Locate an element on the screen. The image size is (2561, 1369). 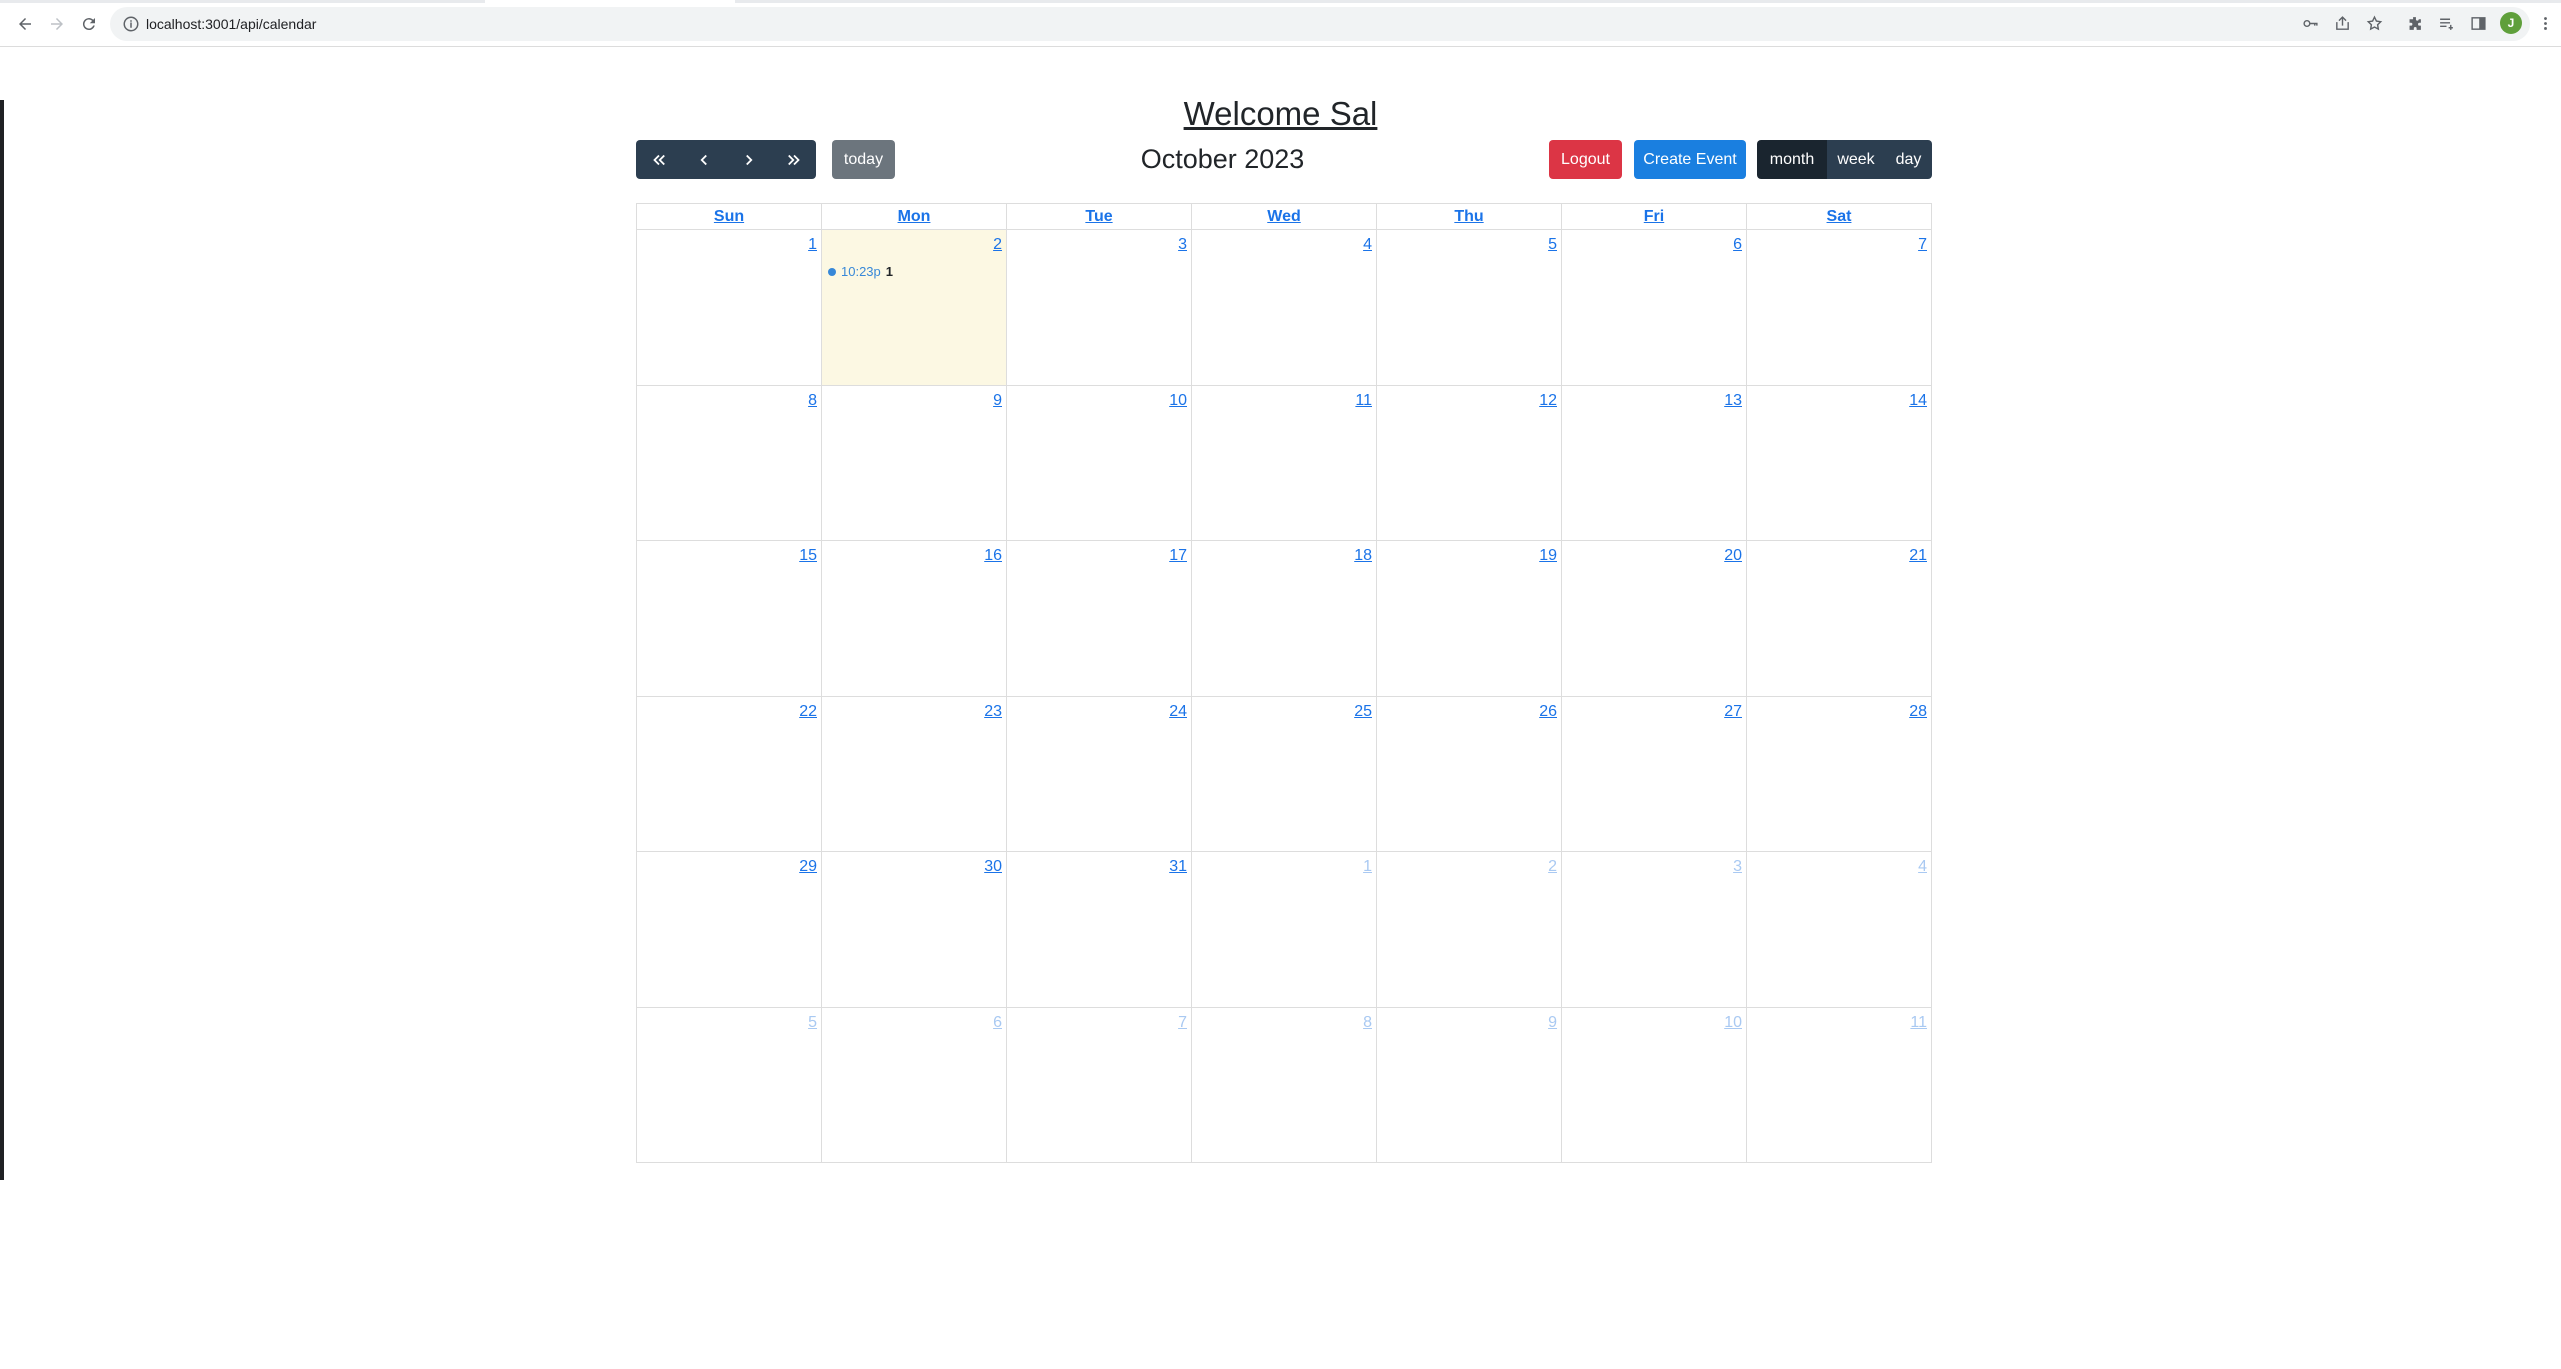
day-number-link: 4 is located at coordinates (1922, 867).